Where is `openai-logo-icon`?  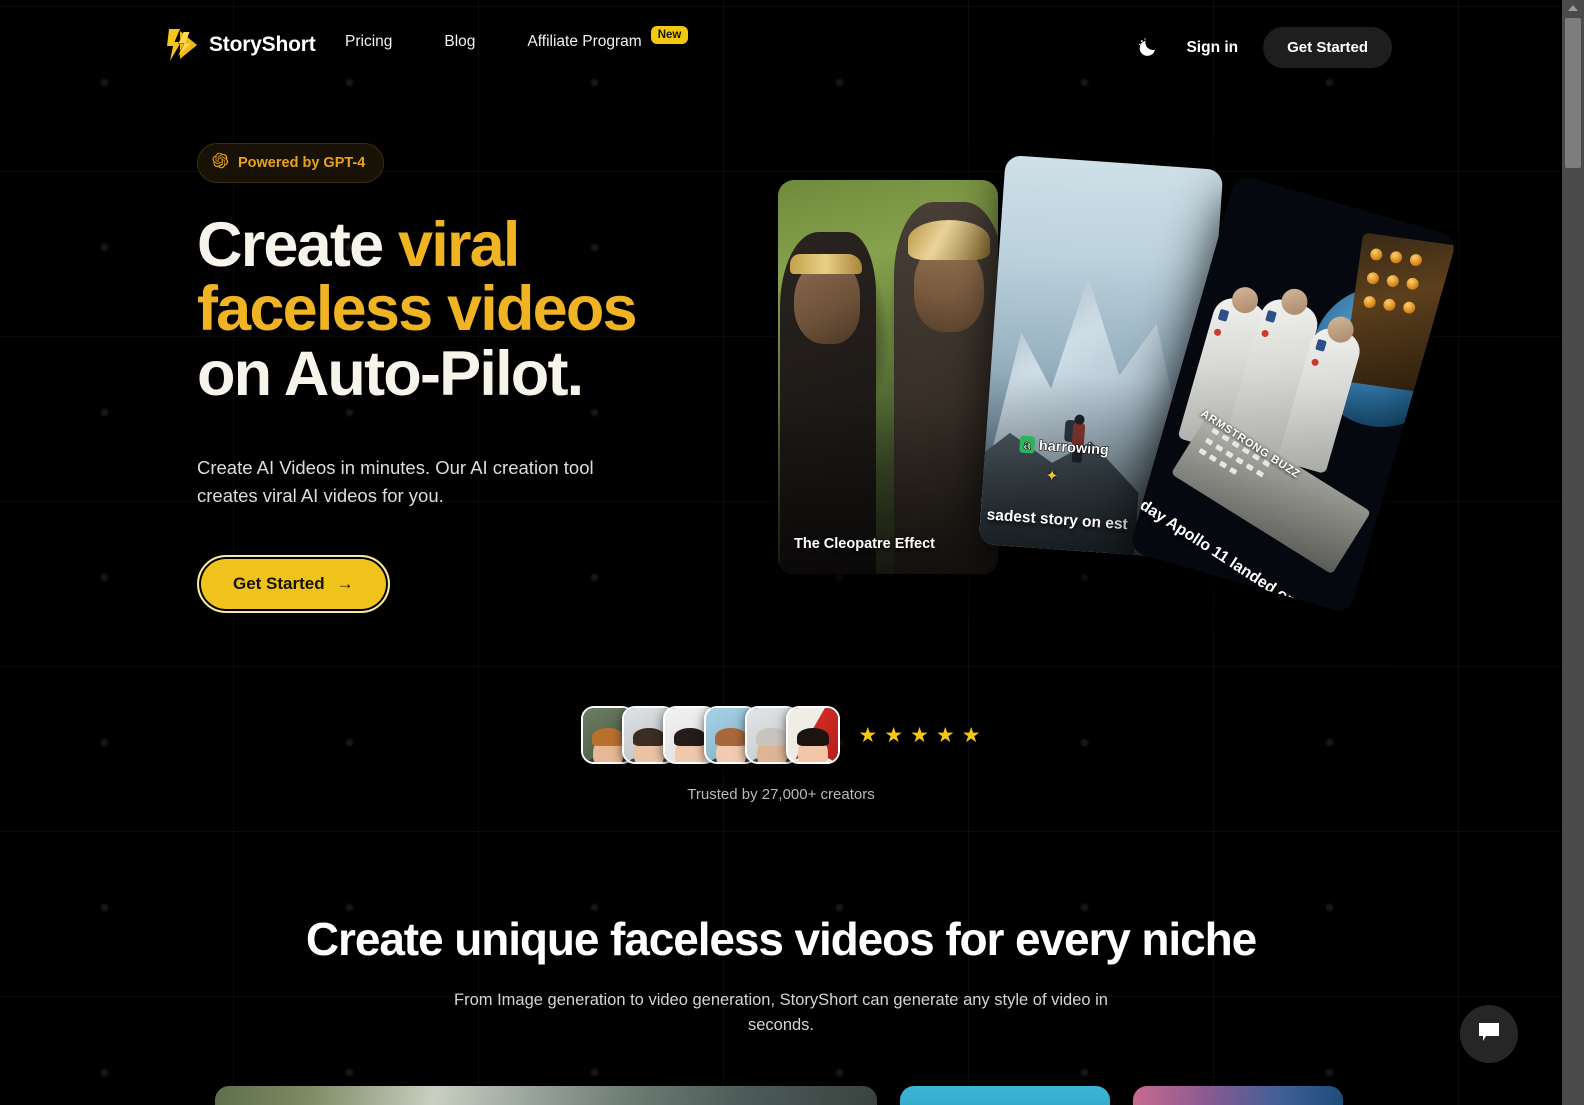
openai-logo-icon is located at coordinates (220, 163).